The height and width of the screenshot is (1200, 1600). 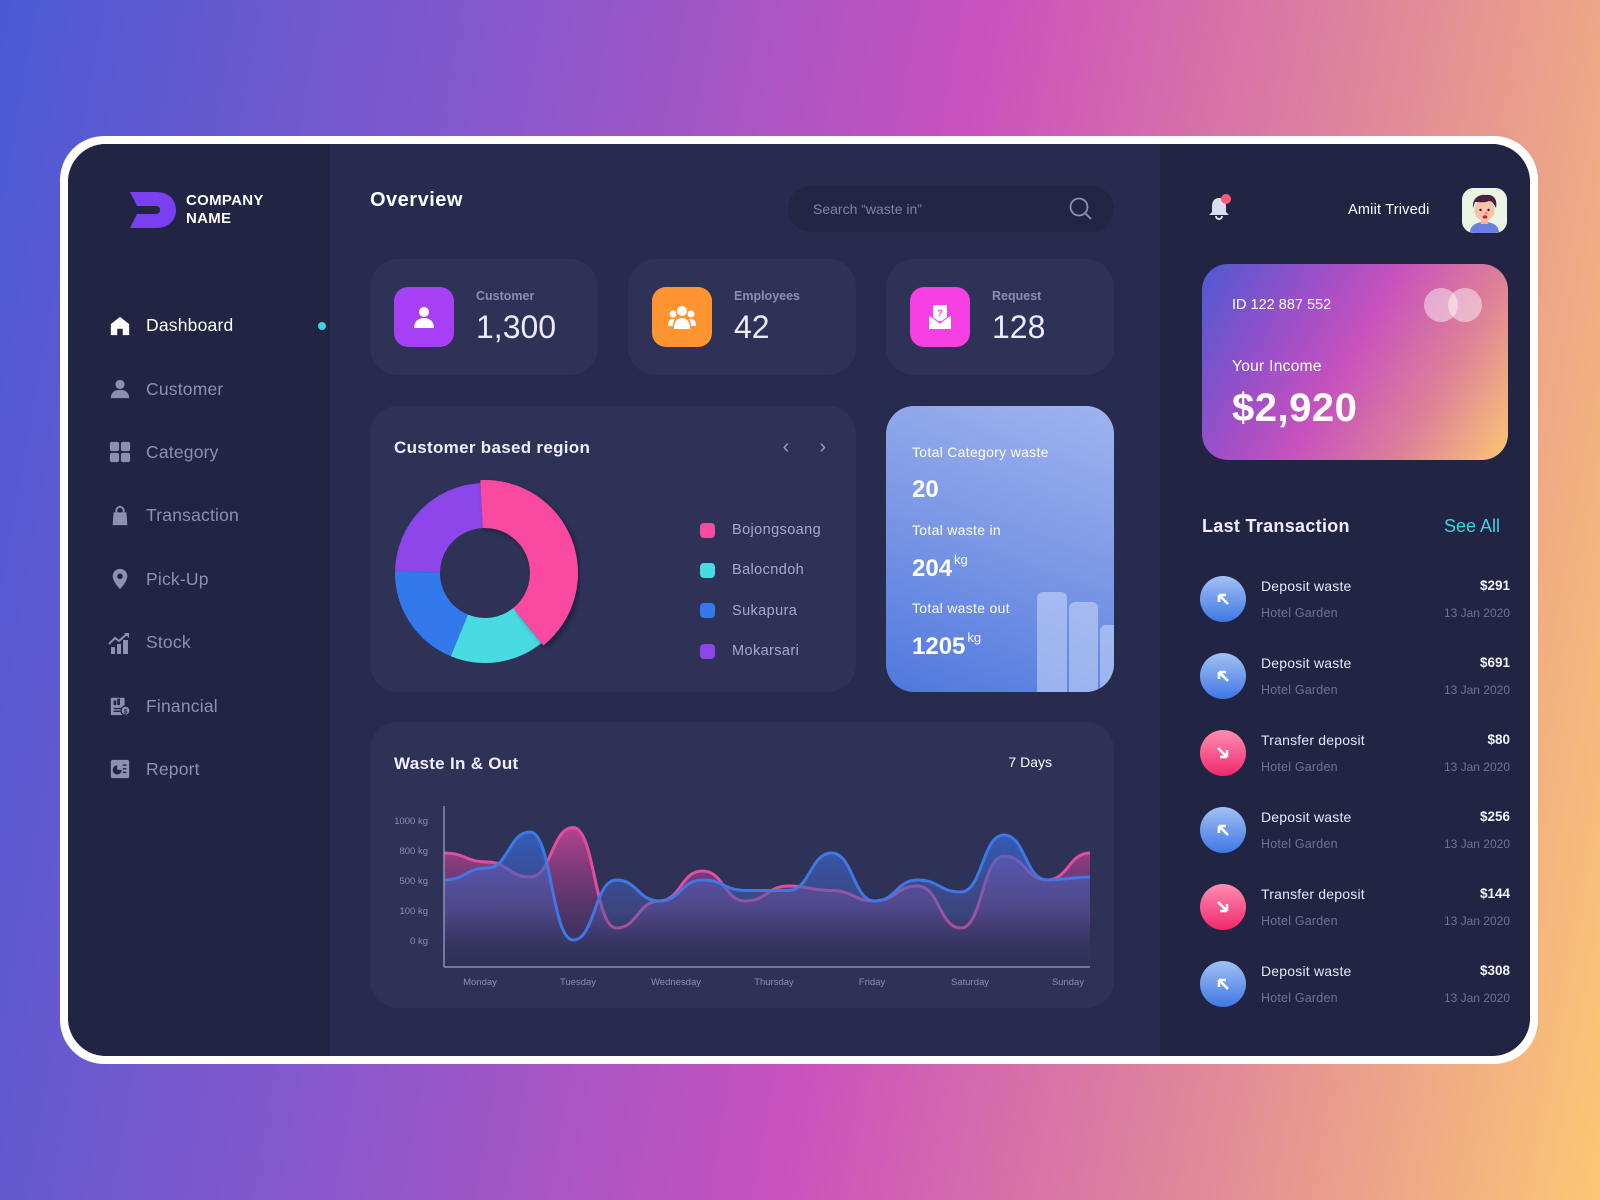 What do you see at coordinates (925, 489) in the screenshot?
I see `total-category-number: 20` at bounding box center [925, 489].